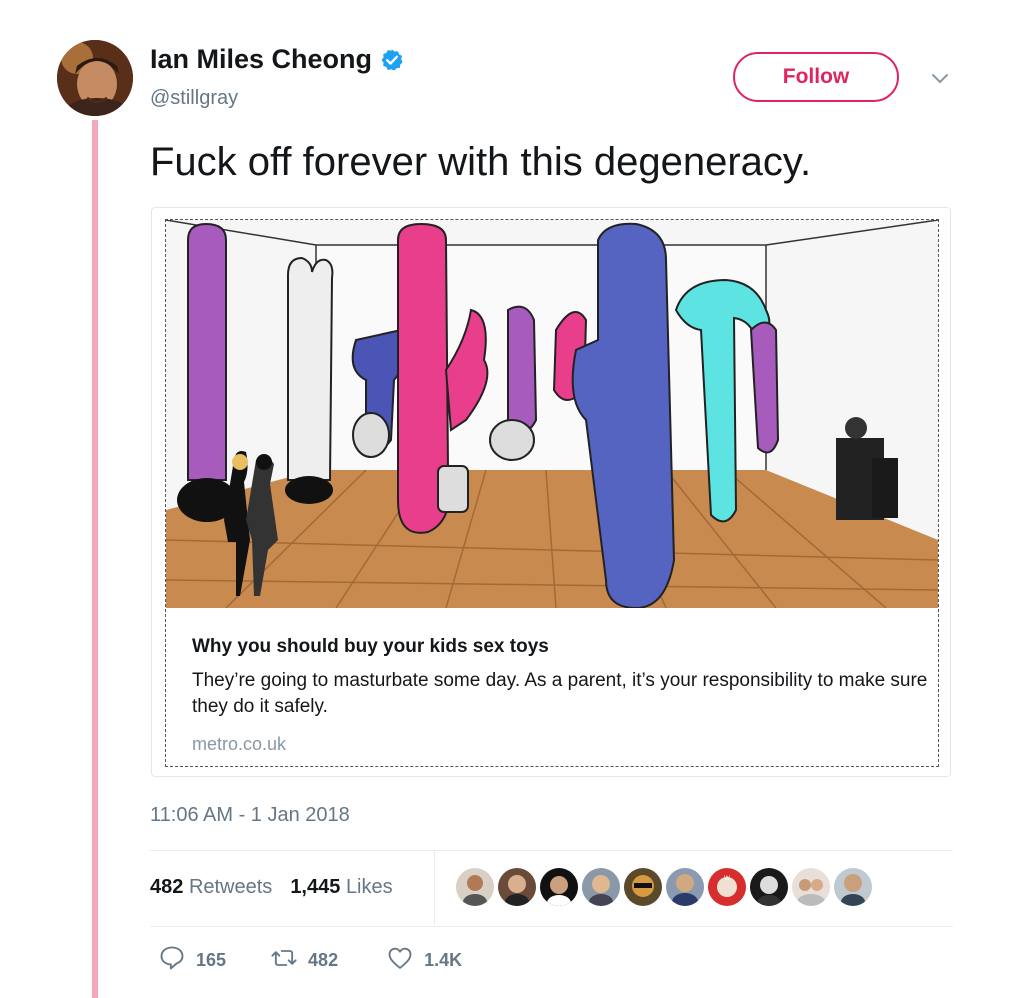 Image resolution: width=1014 pixels, height=998 pixels. What do you see at coordinates (400, 960) in the screenshot?
I see `heart-icon` at bounding box center [400, 960].